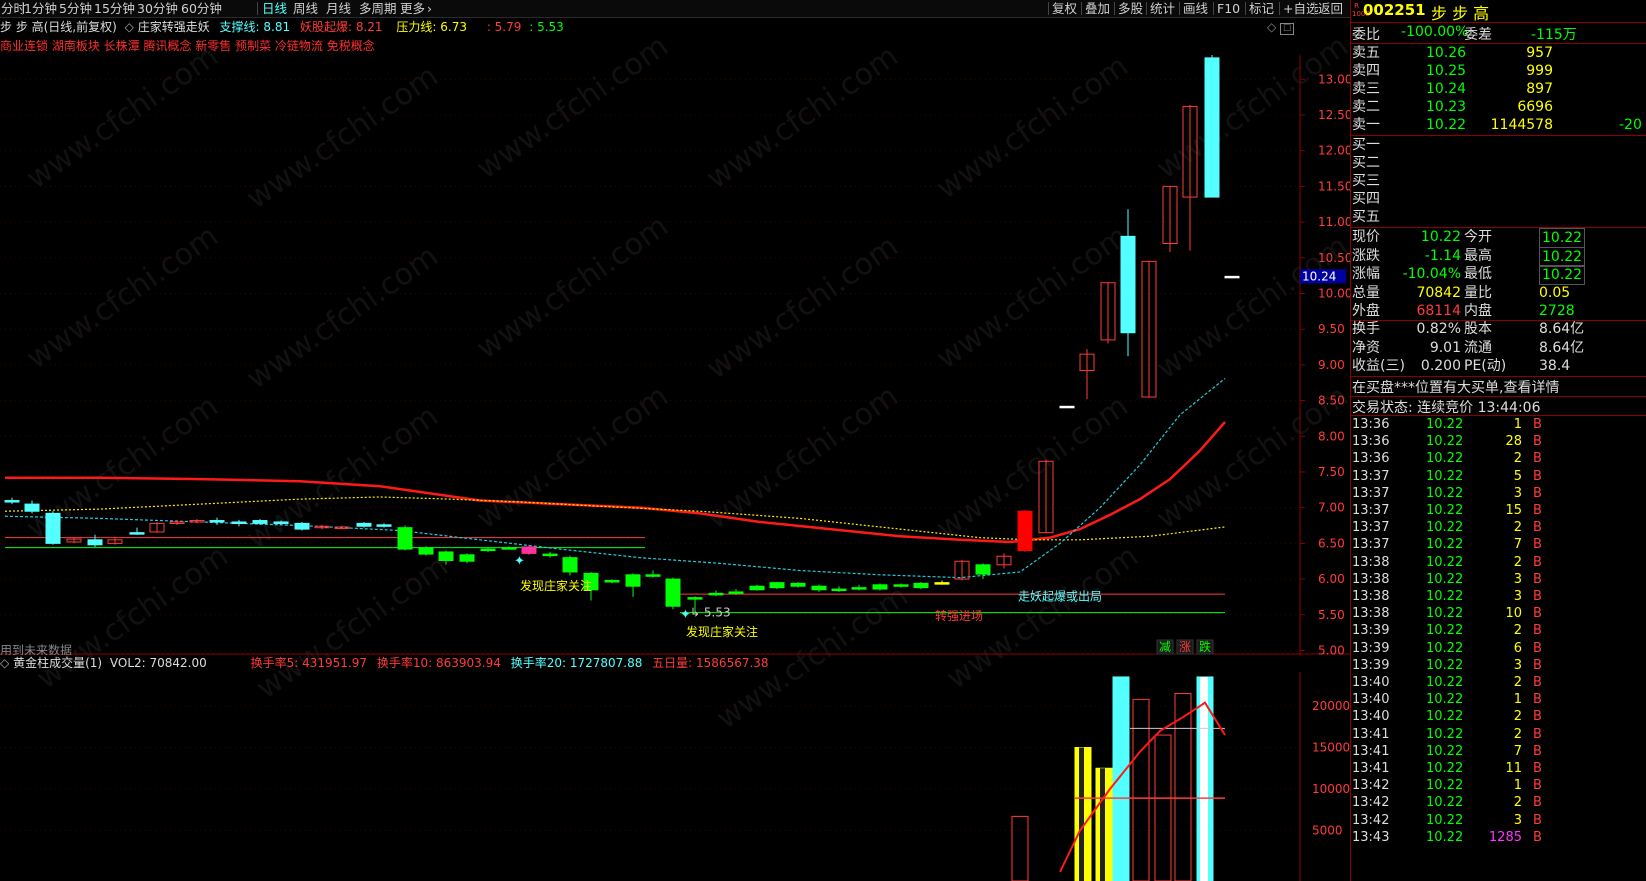  What do you see at coordinates (157, 8) in the screenshot?
I see `period-tab-4: 30分钟` at bounding box center [157, 8].